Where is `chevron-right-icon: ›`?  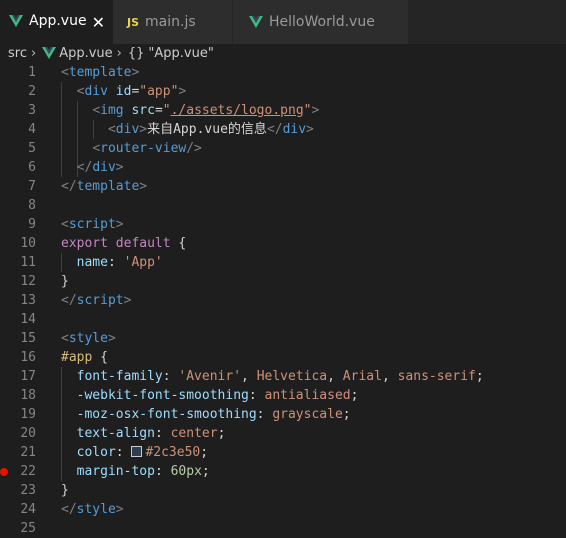
chevron-right-icon: › is located at coordinates (33, 53).